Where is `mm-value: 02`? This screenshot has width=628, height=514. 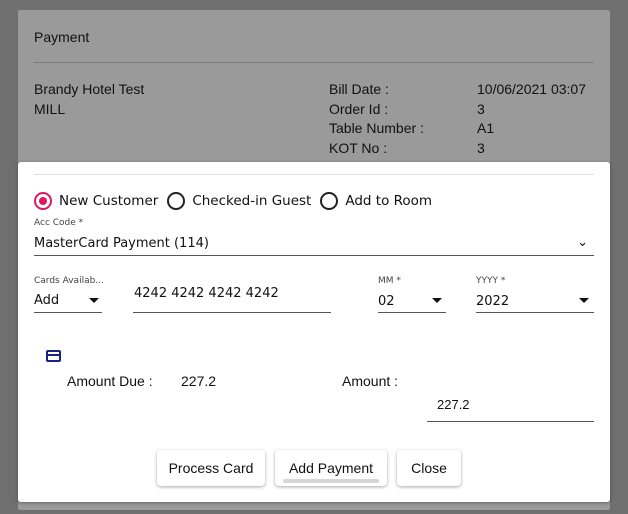 mm-value: 02 is located at coordinates (386, 301).